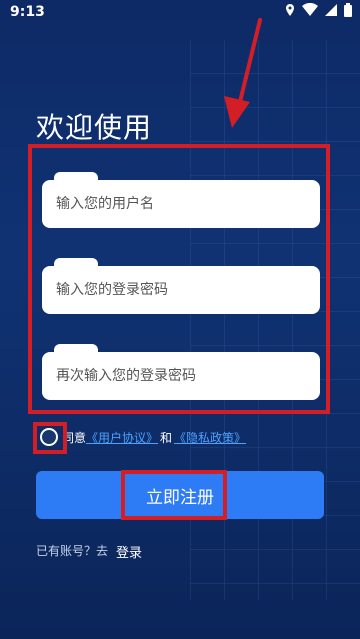  I want to click on user-agreement-link: 《用户协议》, so click(122, 437).